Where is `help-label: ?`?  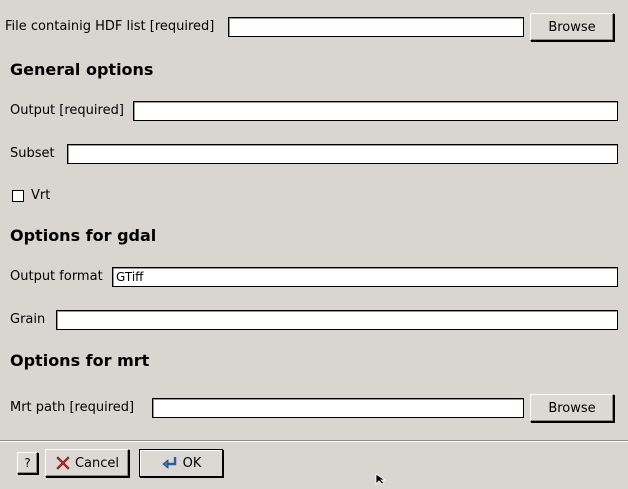
help-label: ? is located at coordinates (27, 463).